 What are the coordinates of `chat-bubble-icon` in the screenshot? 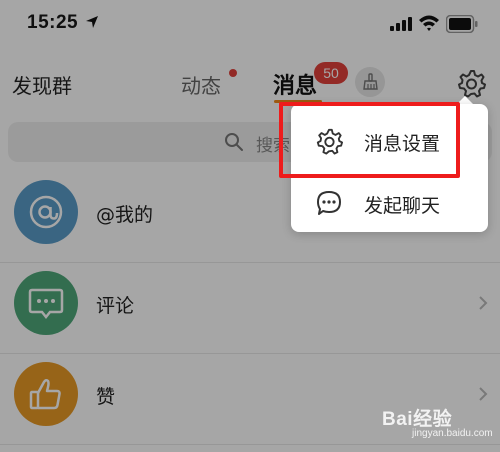 It's located at (329, 203).